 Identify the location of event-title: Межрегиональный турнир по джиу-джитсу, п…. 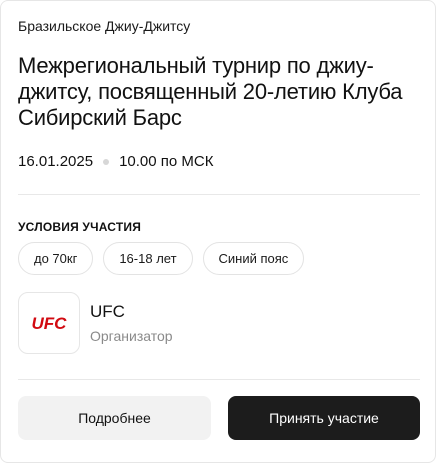
(210, 91).